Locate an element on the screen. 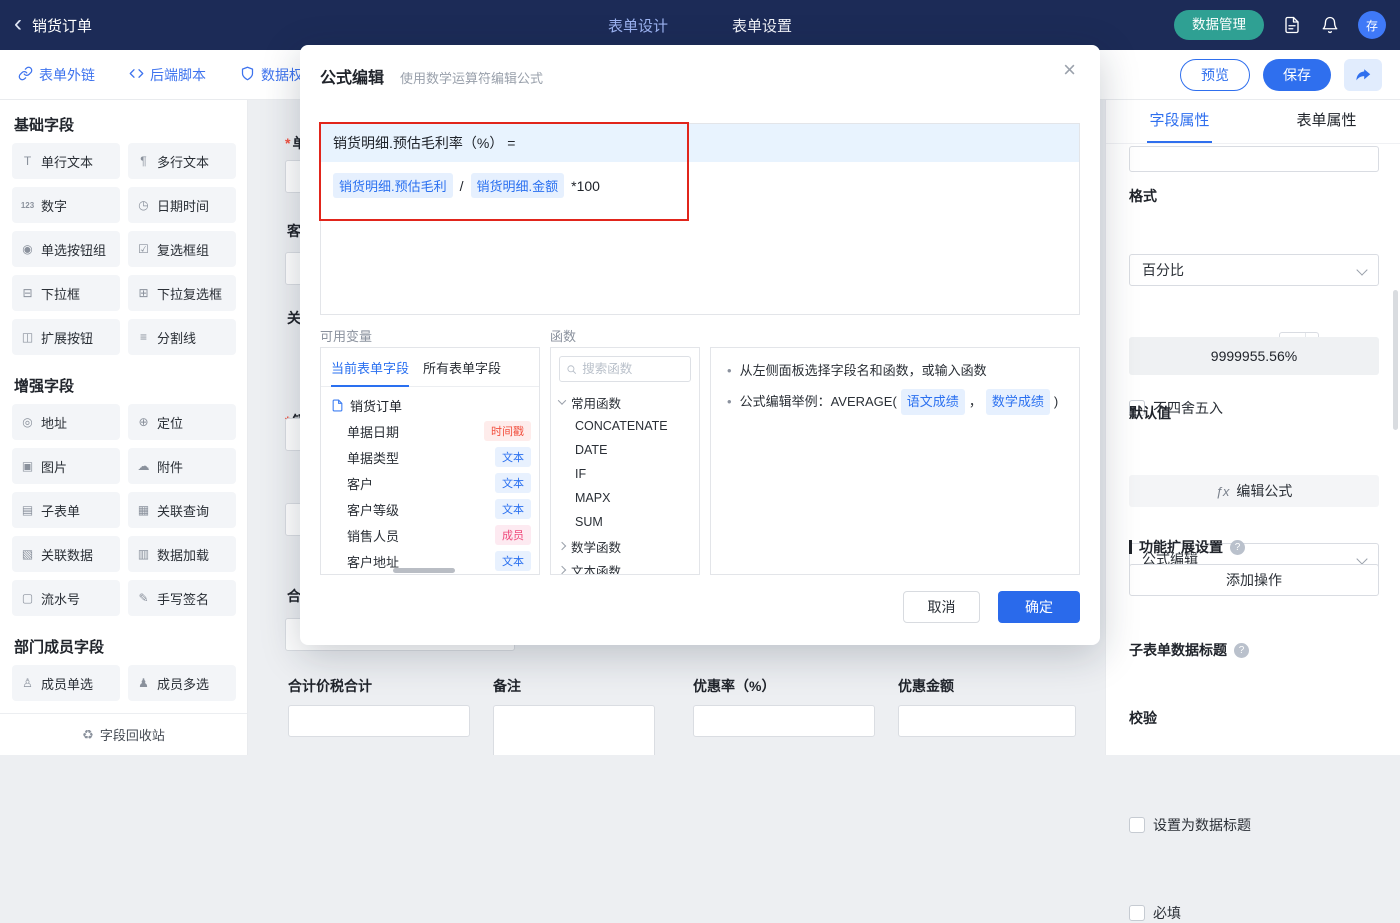 Image resolution: width=1400 pixels, height=923 pixels. formula-line-2: 销货明细.预估毛利 / 销货明细.金额 *100 is located at coordinates (700, 185).